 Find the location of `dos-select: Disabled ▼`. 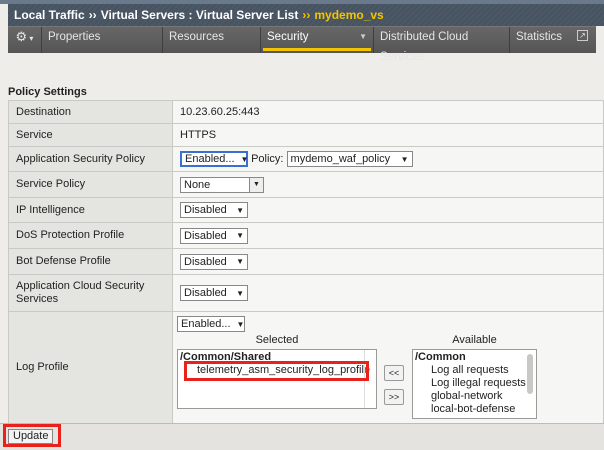

dos-select: Disabled ▼ is located at coordinates (214, 235).